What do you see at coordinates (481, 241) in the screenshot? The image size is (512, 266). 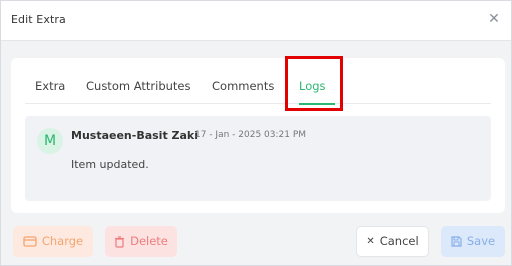 I see `save-label: Save` at bounding box center [481, 241].